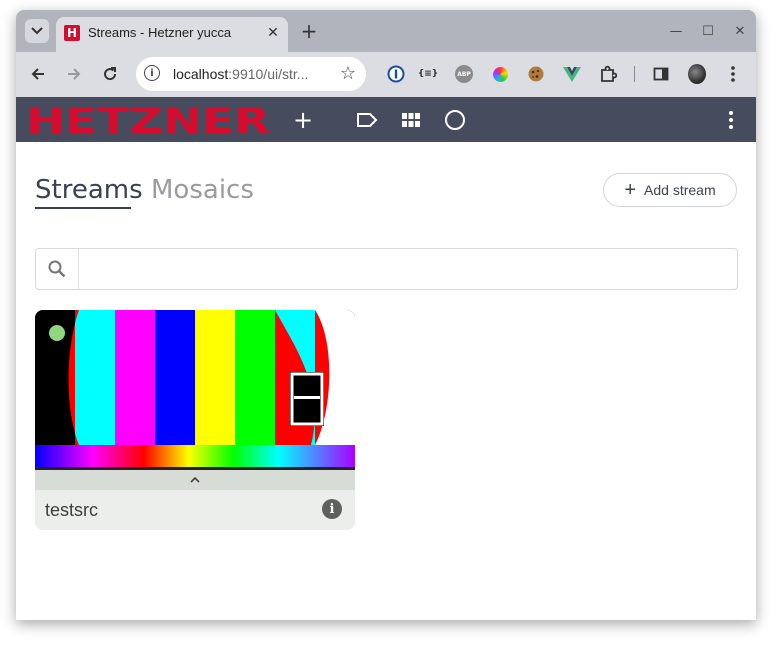 This screenshot has height=652, width=772. I want to click on tab-title: Streams - Hetzner yucca, so click(160, 32).